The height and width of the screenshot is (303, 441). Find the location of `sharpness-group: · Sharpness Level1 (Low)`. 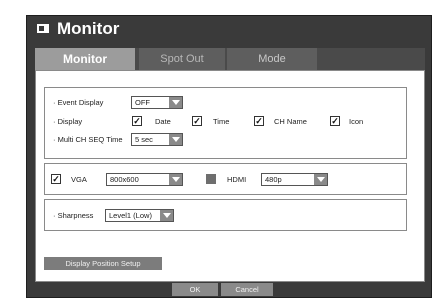

sharpness-group: · Sharpness Level1 (Low) is located at coordinates (225, 215).